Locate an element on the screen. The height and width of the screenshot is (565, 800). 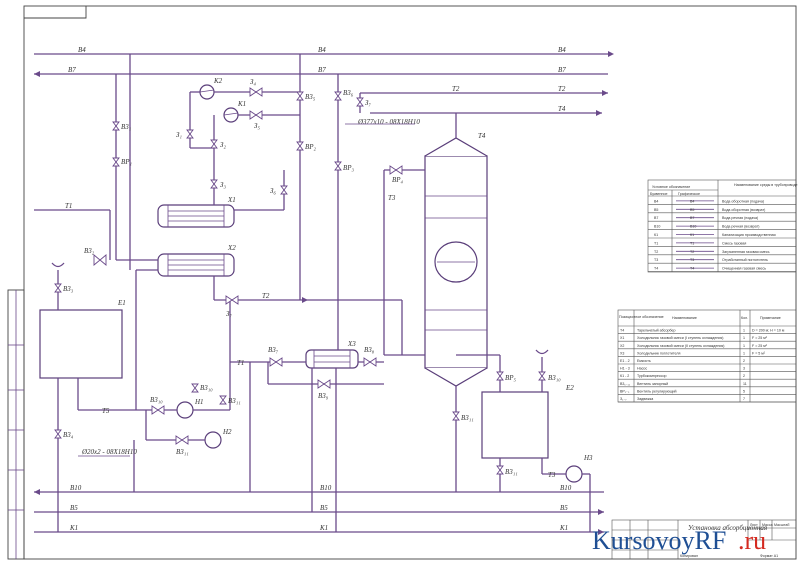
spec-cell-name: Холодильник поглотителя is located at coordinates (658, 353).